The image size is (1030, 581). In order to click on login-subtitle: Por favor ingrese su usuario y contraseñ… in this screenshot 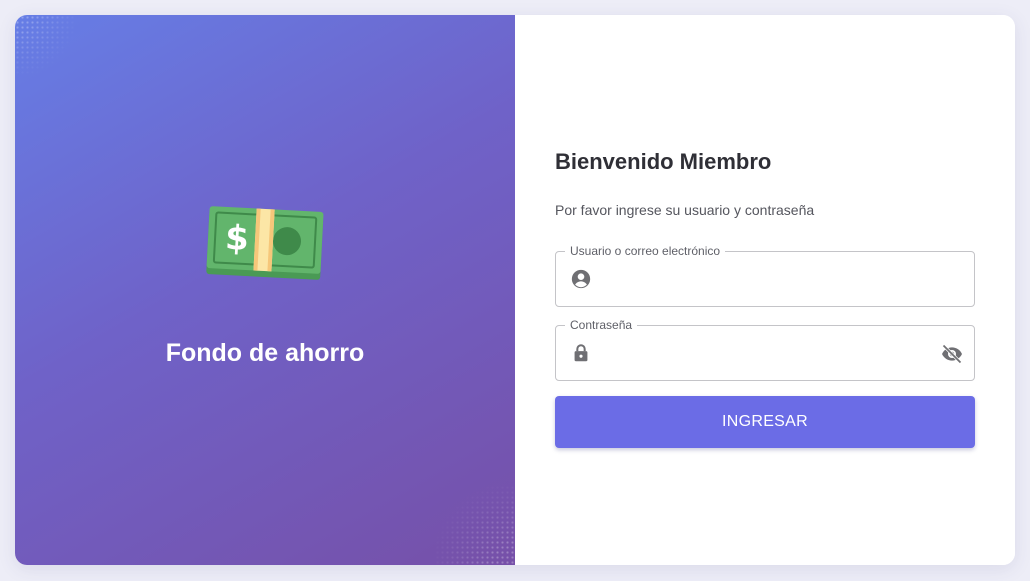, I will do `click(685, 210)`.